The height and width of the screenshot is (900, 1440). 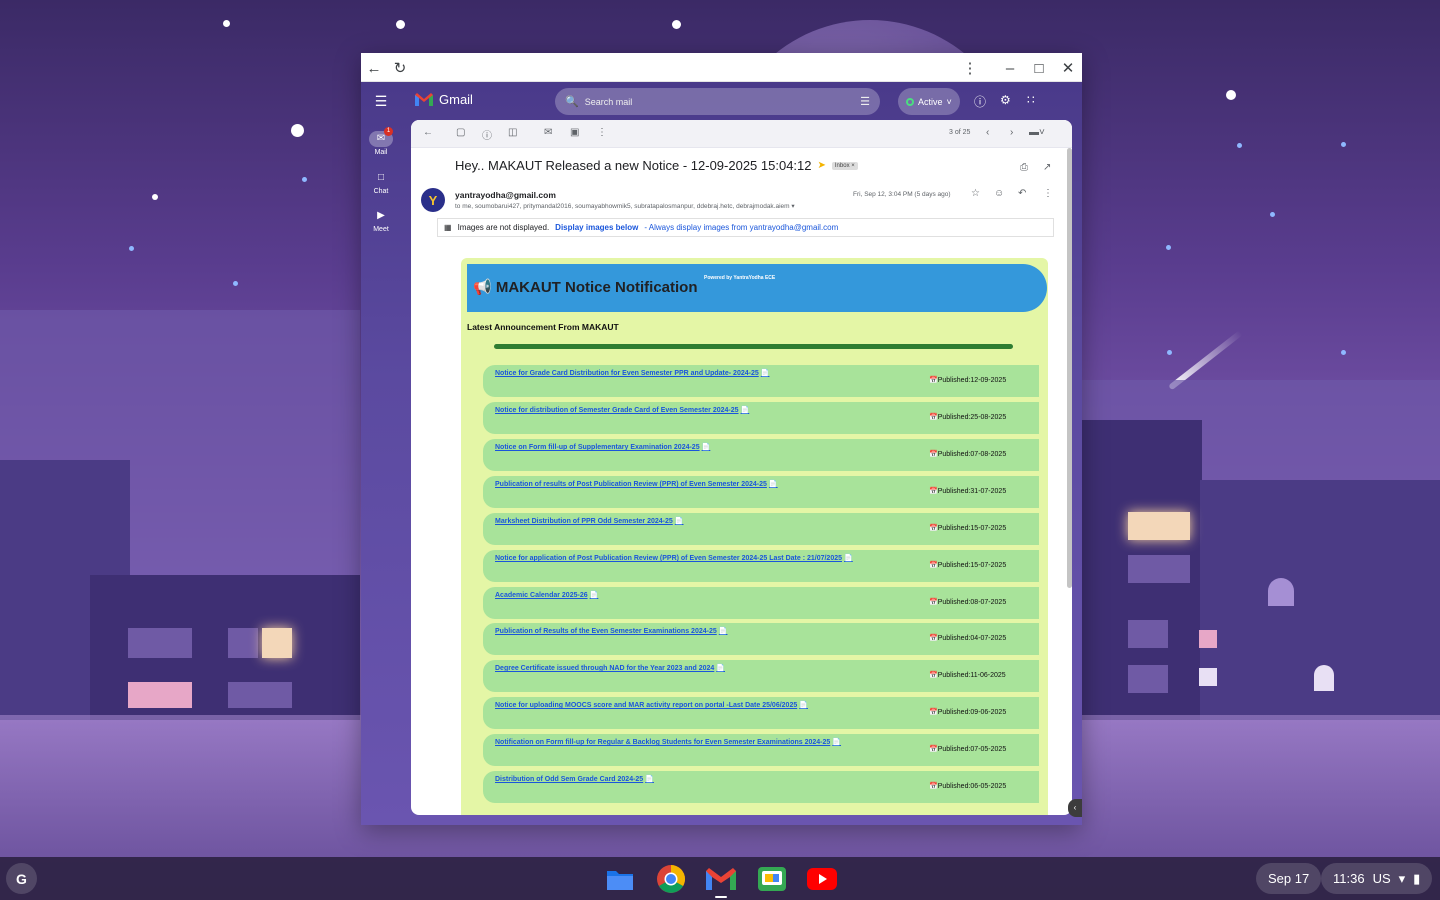 I want to click on rail-item-chat: □ Chat, so click(x=381, y=182).